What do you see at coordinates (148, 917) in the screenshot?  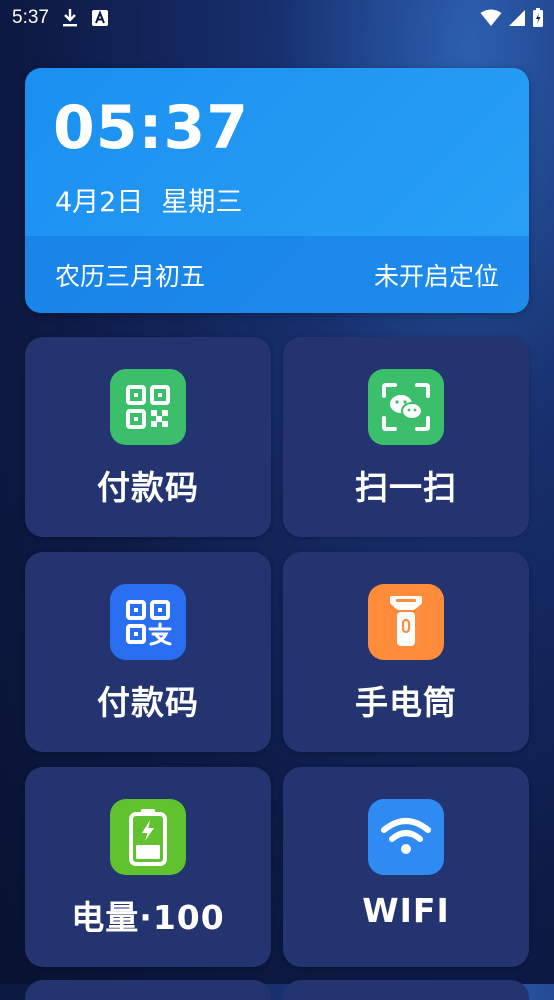 I see `tile-label: 电量·100` at bounding box center [148, 917].